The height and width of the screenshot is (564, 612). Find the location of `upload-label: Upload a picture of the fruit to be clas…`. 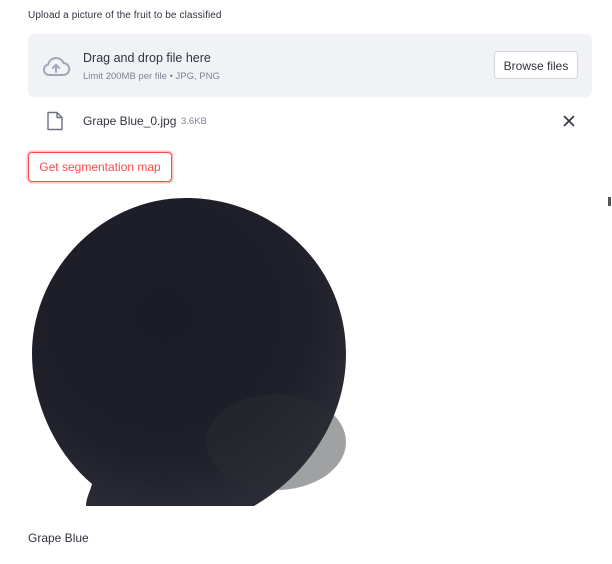

upload-label: Upload a picture of the fruit to be clas… is located at coordinates (125, 15).